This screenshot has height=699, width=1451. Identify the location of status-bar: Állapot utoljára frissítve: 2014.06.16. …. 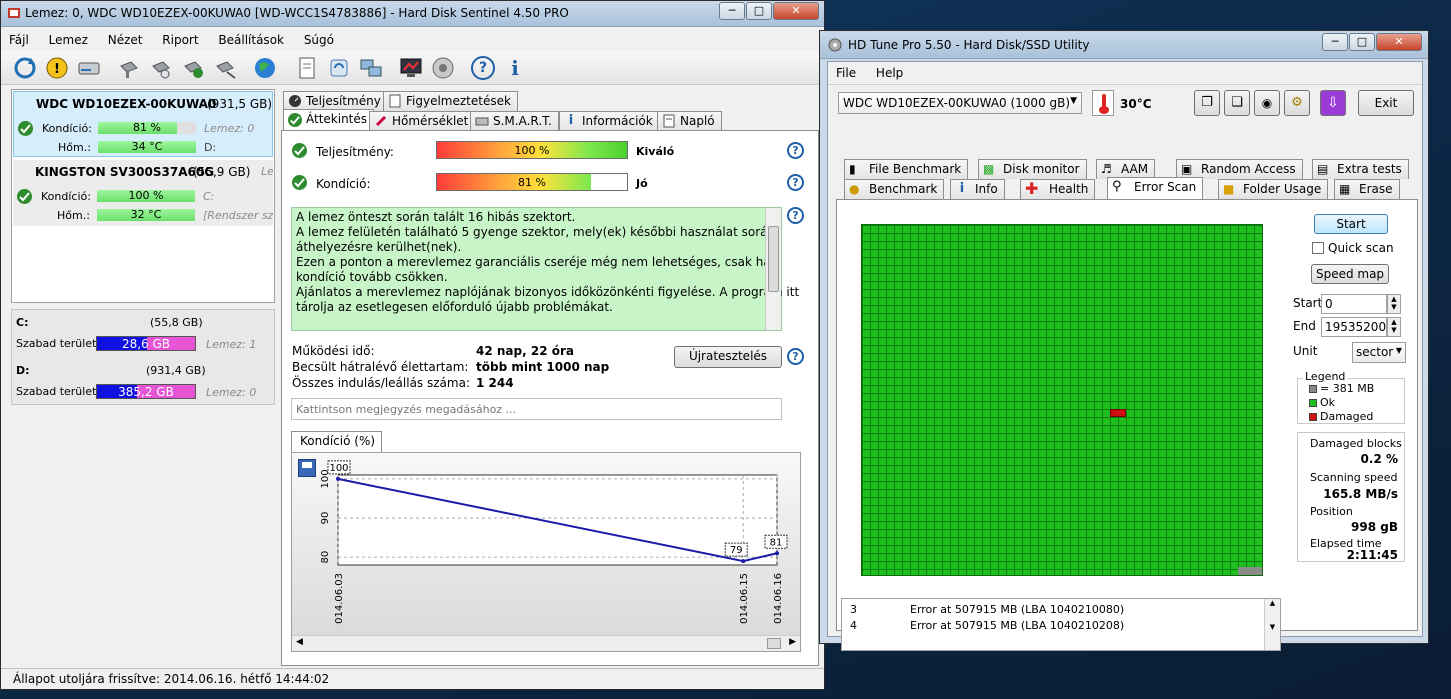
(412, 678).